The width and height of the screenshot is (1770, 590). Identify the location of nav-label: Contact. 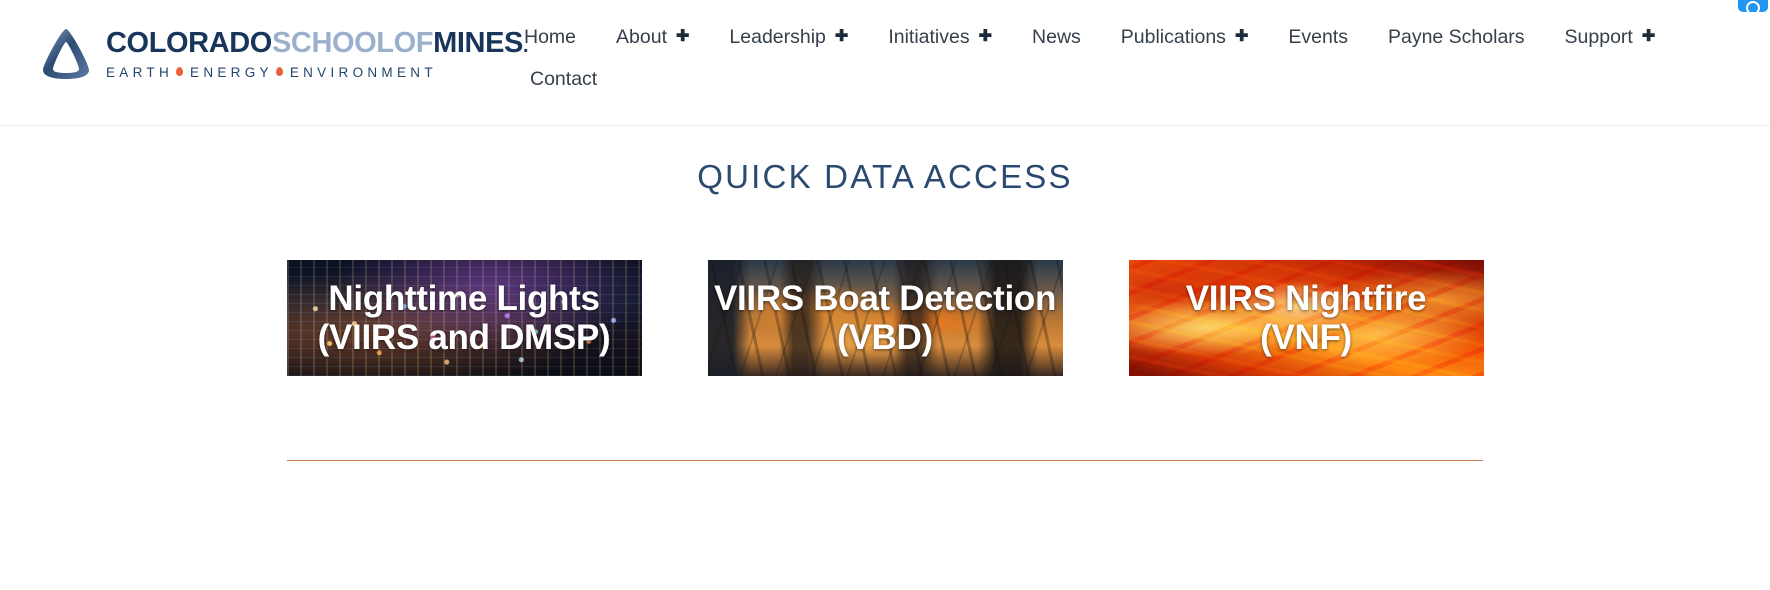
(564, 79).